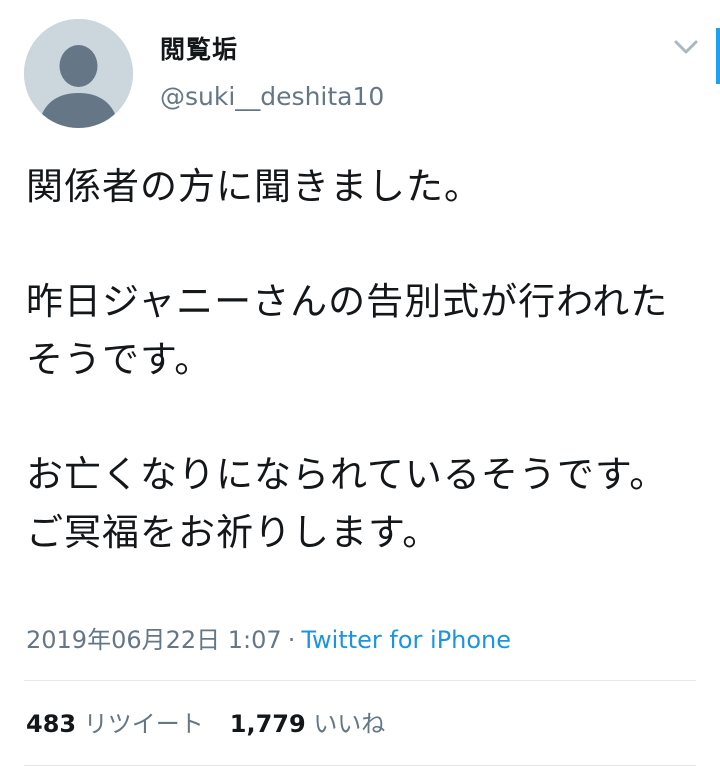 The height and width of the screenshot is (772, 720). What do you see at coordinates (199, 48) in the screenshot?
I see `display-name: 閲覧垢` at bounding box center [199, 48].